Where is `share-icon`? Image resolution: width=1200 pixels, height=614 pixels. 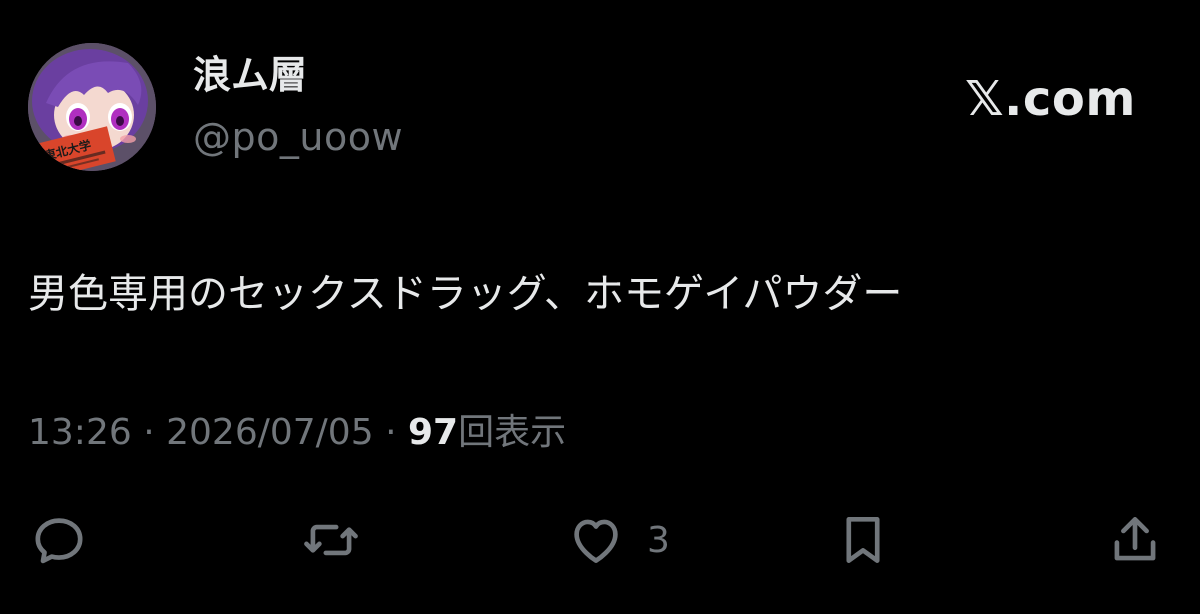 share-icon is located at coordinates (1135, 539).